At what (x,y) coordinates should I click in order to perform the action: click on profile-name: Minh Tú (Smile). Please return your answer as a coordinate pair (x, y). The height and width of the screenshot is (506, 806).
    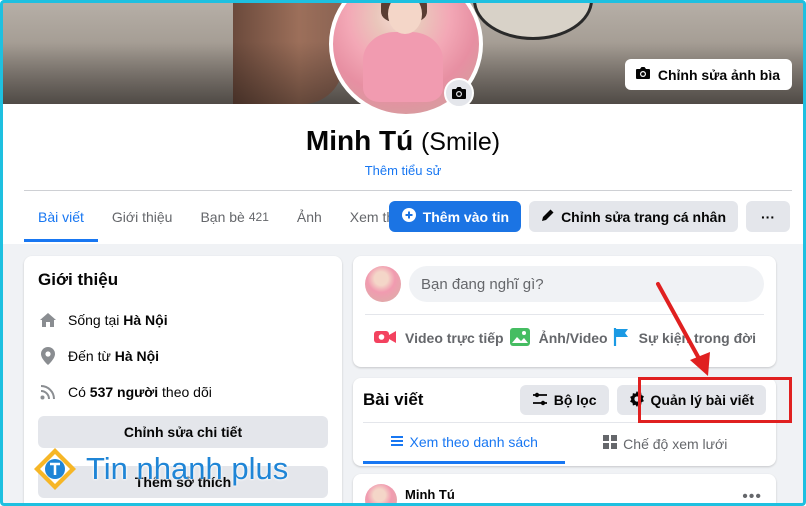
    Looking at the image, I should click on (403, 140).